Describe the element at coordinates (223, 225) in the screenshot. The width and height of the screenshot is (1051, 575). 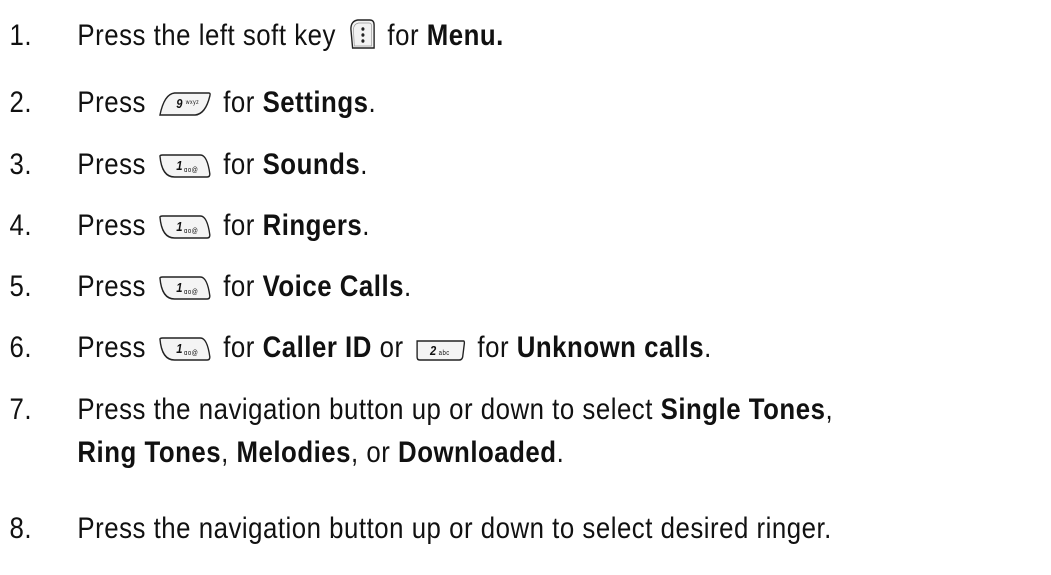
I see `step-text: Press 1 ɑo@ for Ringers.` at that location.